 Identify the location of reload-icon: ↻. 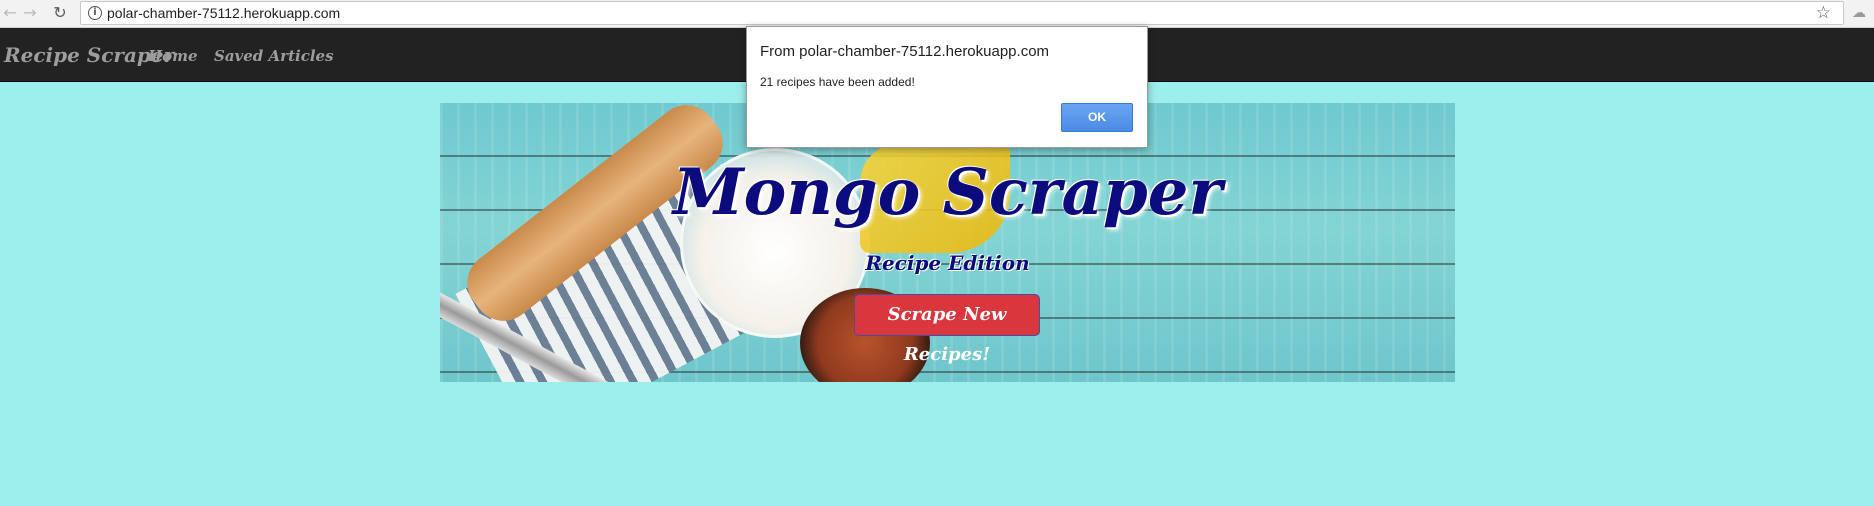
(60, 13).